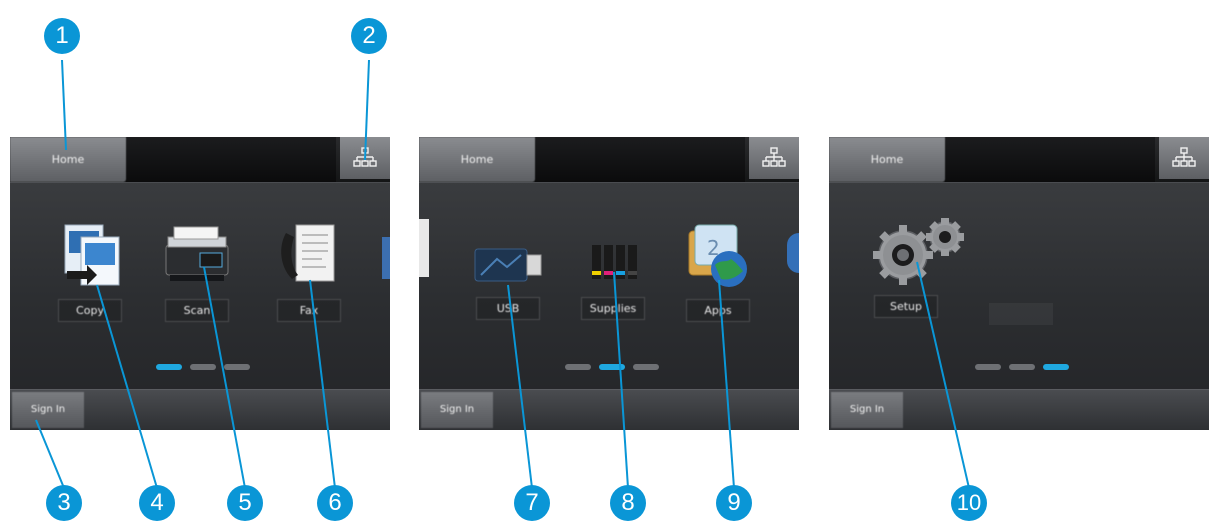 This screenshot has width=1209, height=532. What do you see at coordinates (197, 256) in the screenshot?
I see `scanner-icon` at bounding box center [197, 256].